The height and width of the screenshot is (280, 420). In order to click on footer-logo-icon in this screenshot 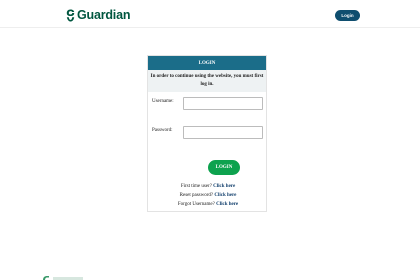, I will do `click(46, 278)`.